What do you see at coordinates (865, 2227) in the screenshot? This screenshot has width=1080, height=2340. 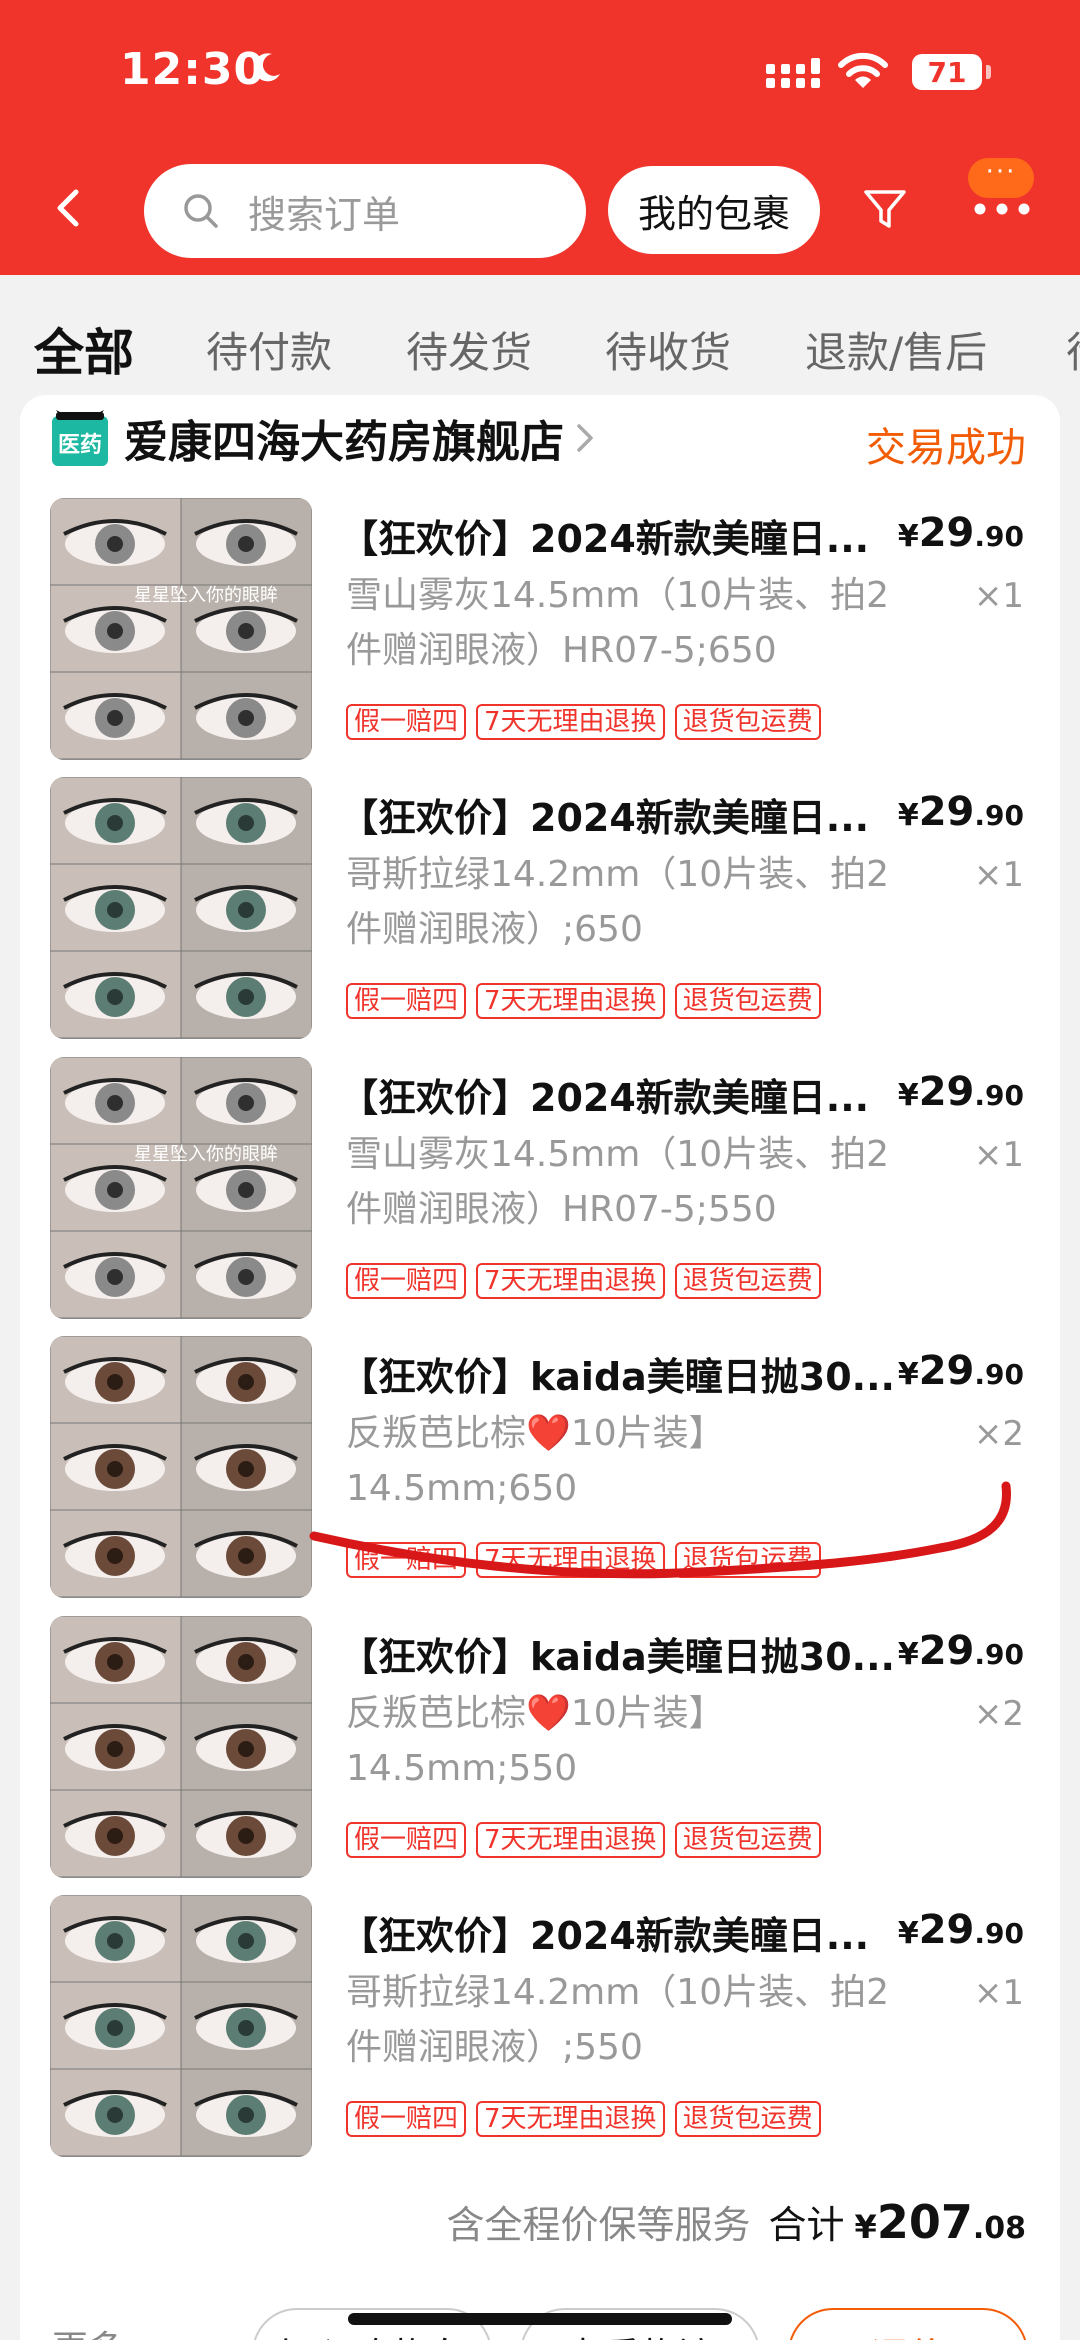 I see `total-currency: ¥` at bounding box center [865, 2227].